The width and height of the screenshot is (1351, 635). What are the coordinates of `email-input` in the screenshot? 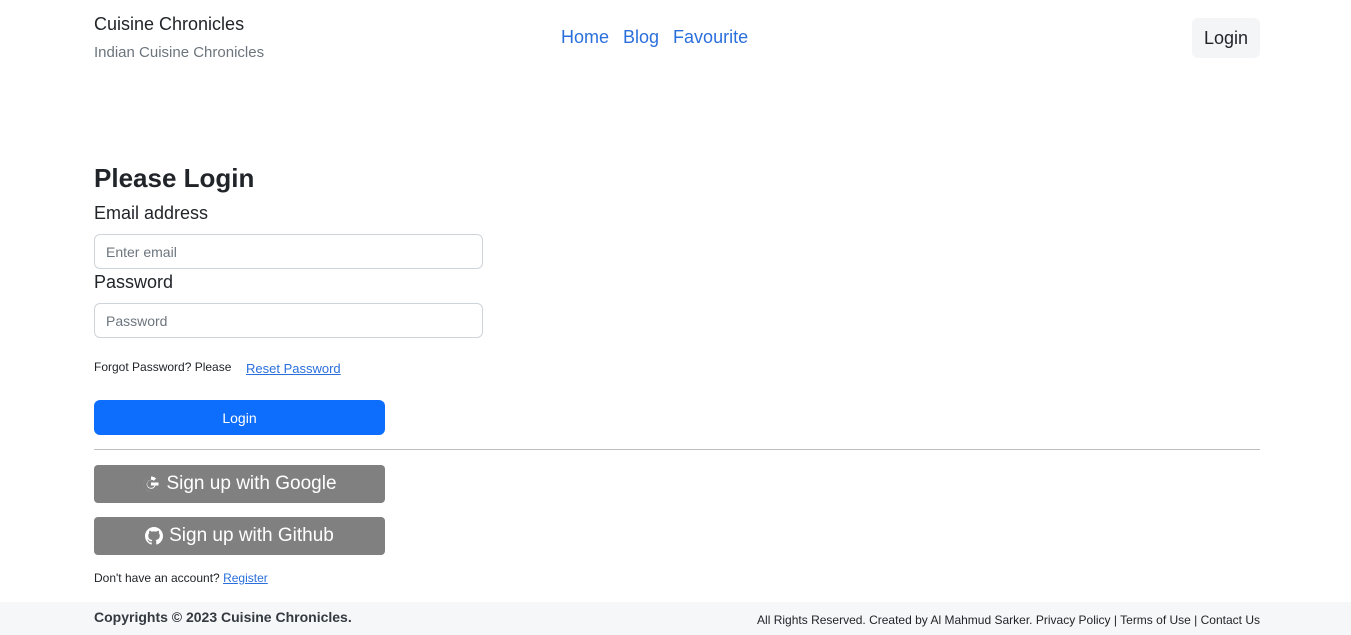 It's located at (288, 251).